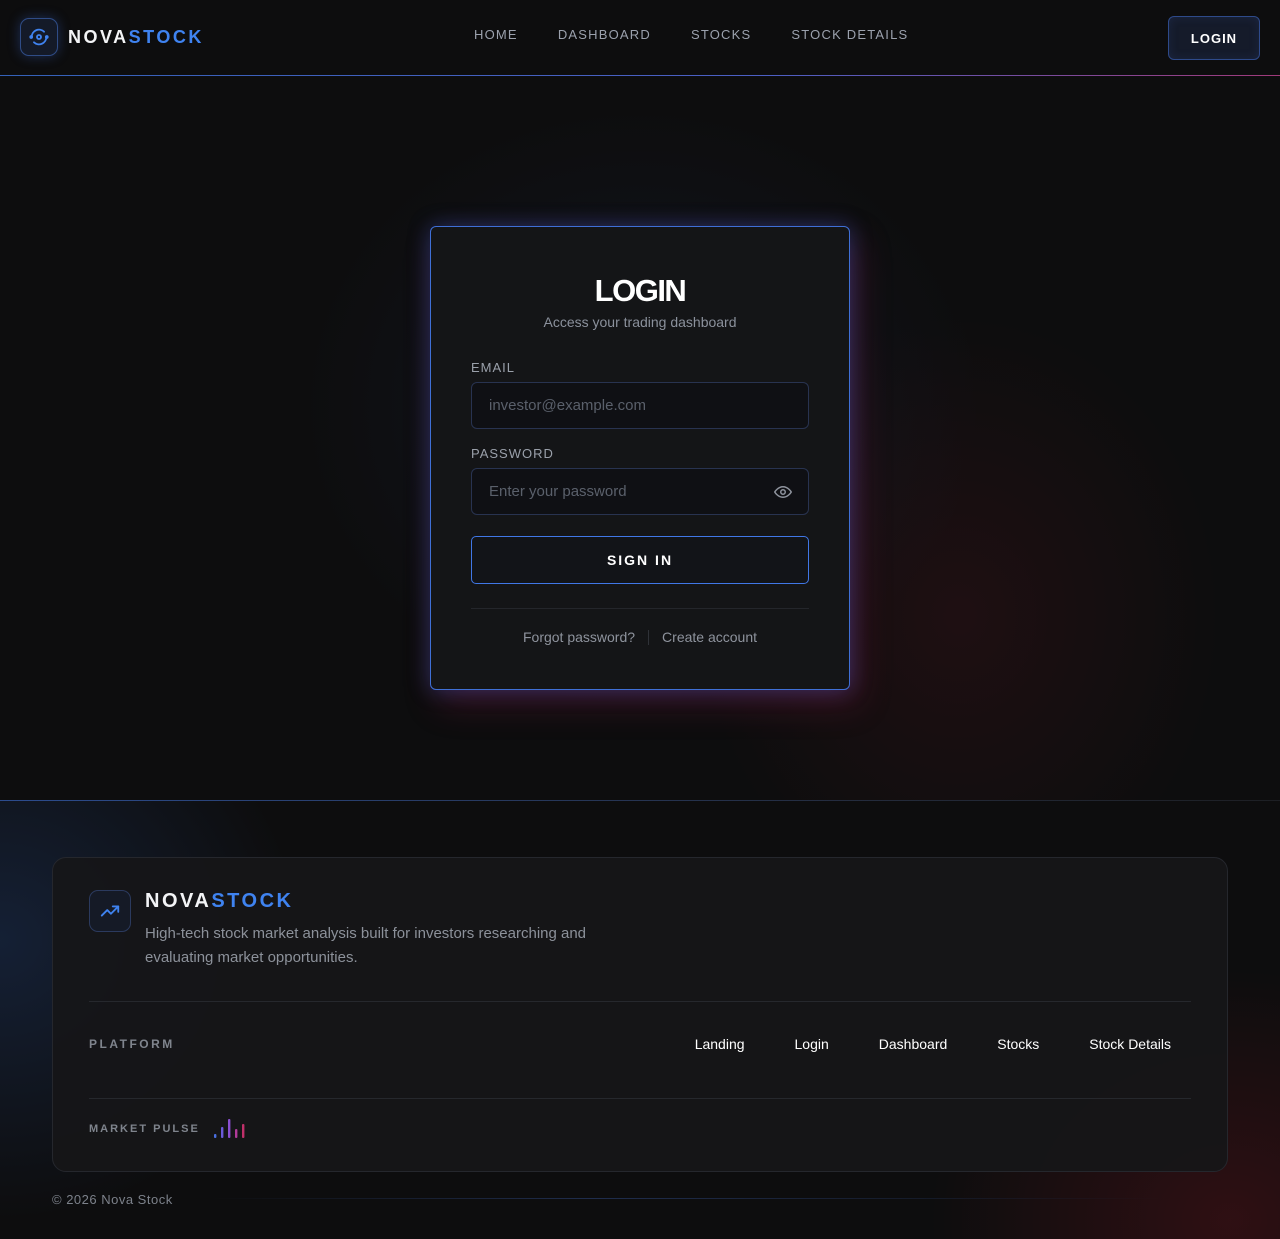  What do you see at coordinates (558, 491) in the screenshot?
I see `password-placeholder: Enter your password` at bounding box center [558, 491].